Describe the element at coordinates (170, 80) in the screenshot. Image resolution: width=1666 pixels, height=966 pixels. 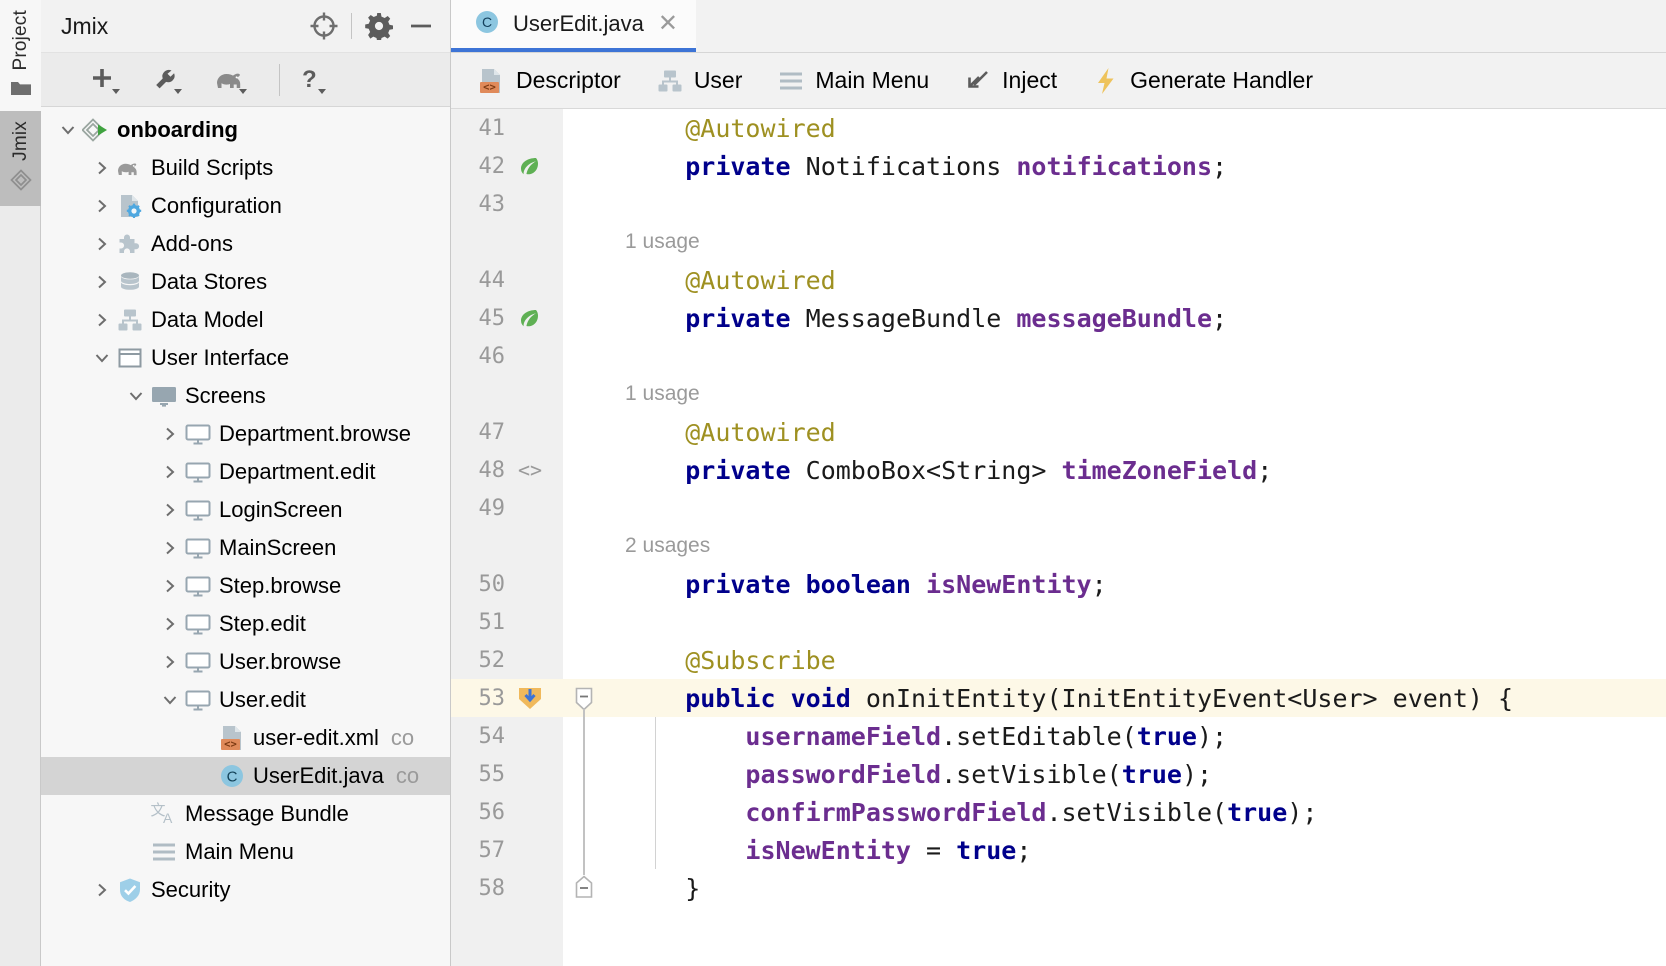
I see `wrench-dropdown-icon` at that location.